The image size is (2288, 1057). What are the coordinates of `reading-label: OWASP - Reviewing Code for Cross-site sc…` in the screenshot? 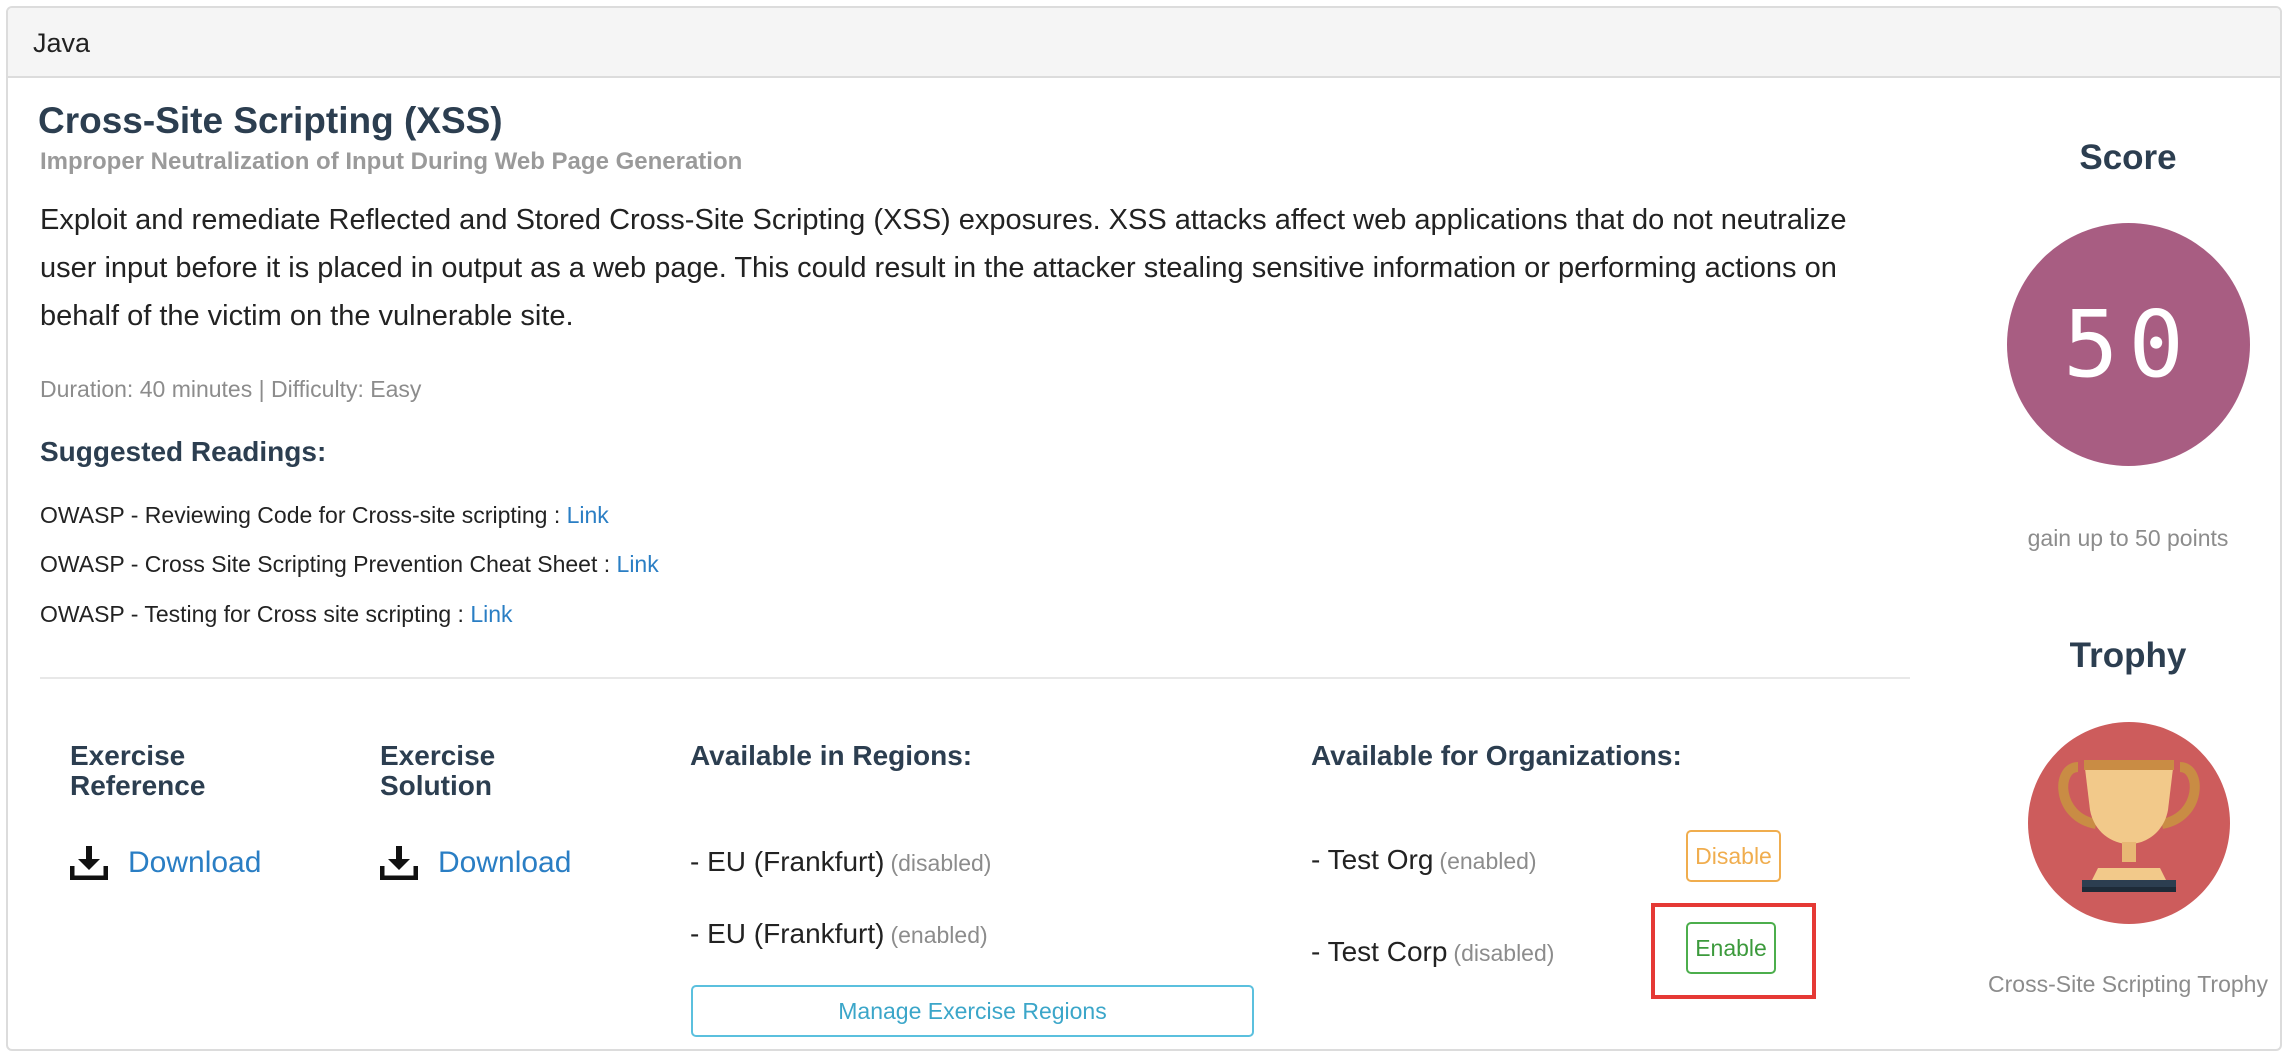 It's located at (303, 515).